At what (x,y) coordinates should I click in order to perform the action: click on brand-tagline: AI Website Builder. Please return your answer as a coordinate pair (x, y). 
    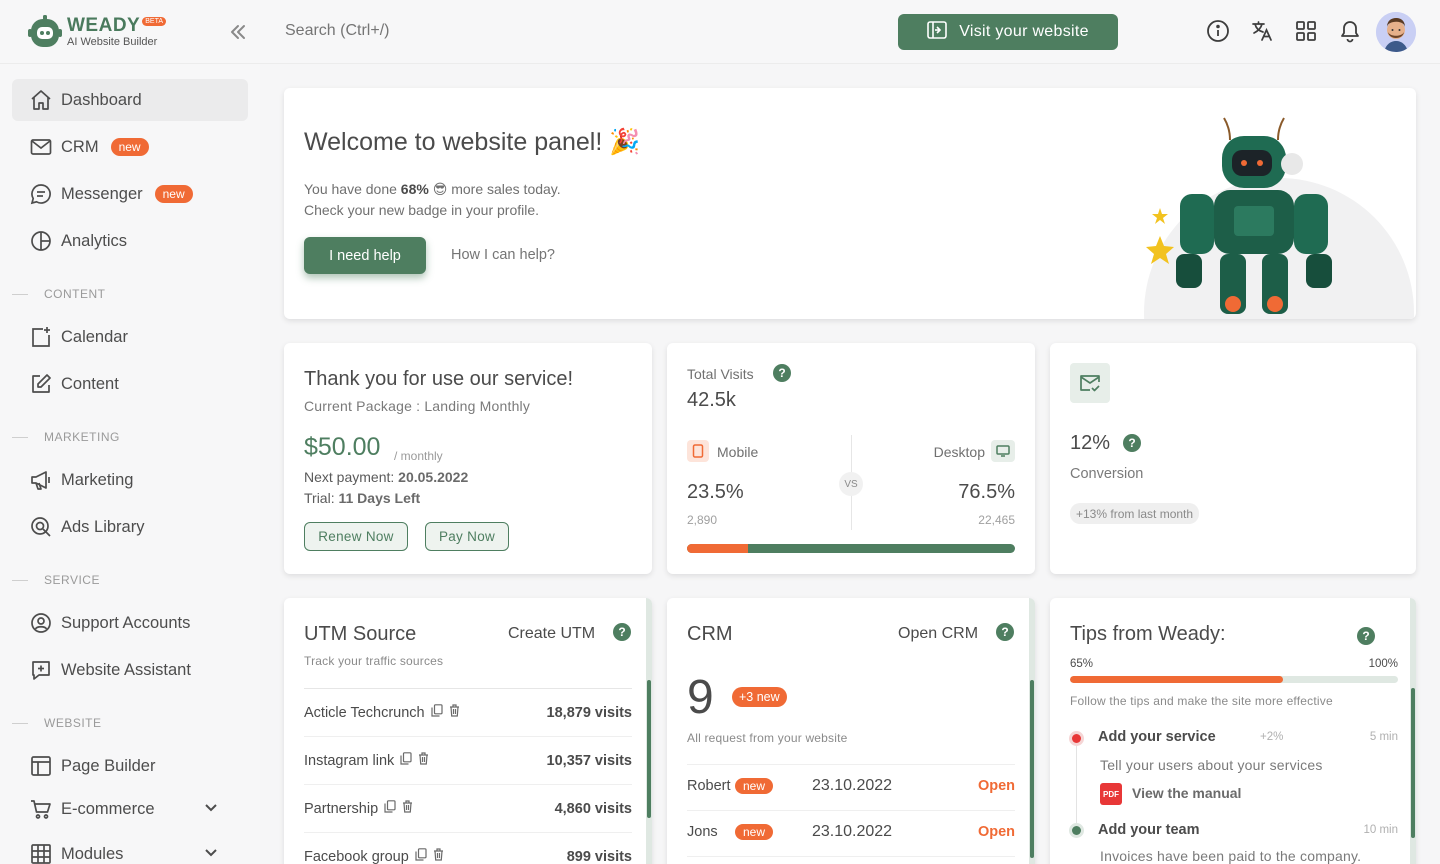
    Looking at the image, I should click on (112, 42).